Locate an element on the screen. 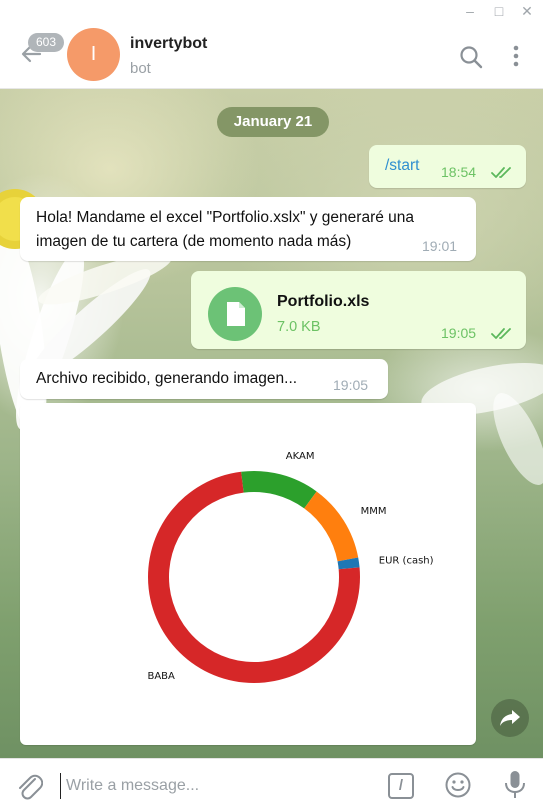 The height and width of the screenshot is (811, 543). forward-icon is located at coordinates (510, 718).